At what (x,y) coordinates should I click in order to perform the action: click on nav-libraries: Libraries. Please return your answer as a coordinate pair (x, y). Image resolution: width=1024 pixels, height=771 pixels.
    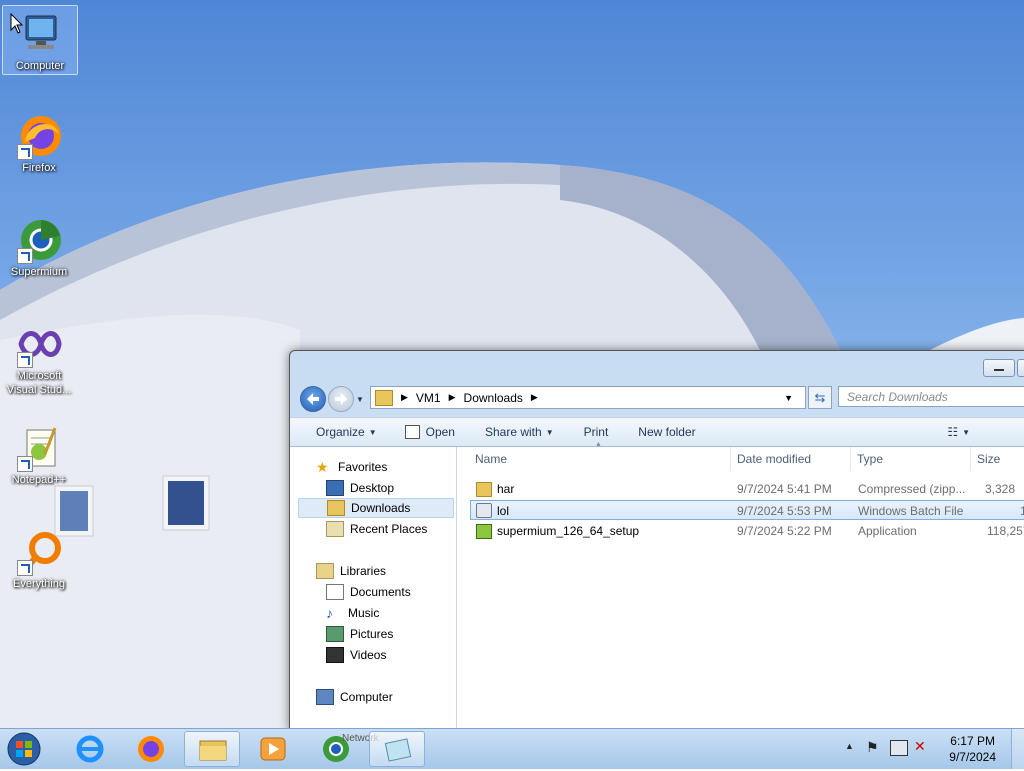
    Looking at the image, I should click on (351, 571).